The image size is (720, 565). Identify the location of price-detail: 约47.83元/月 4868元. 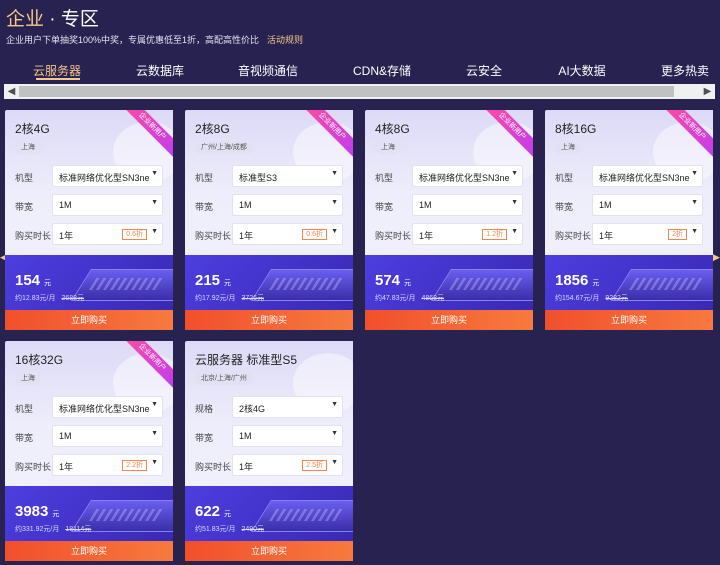
(409, 298).